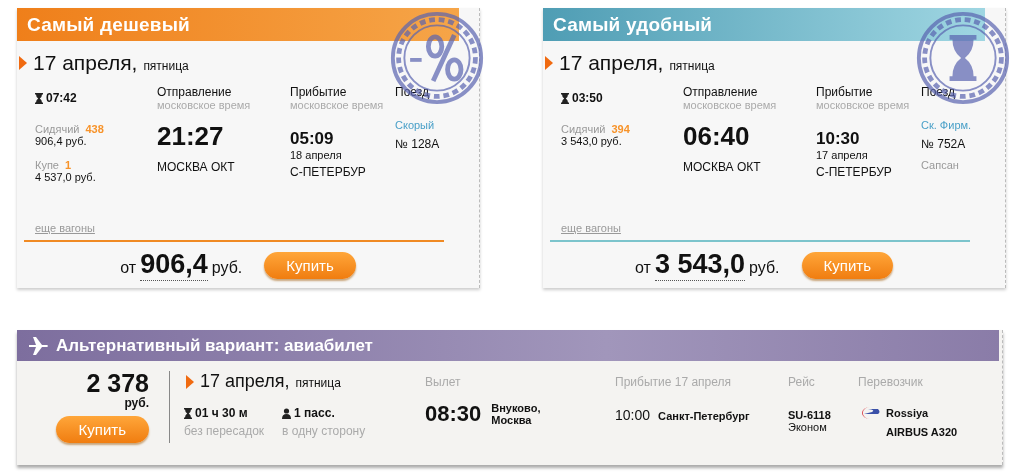 This screenshot has height=475, width=1024. What do you see at coordinates (287, 413) in the screenshot?
I see `person-icon` at bounding box center [287, 413].